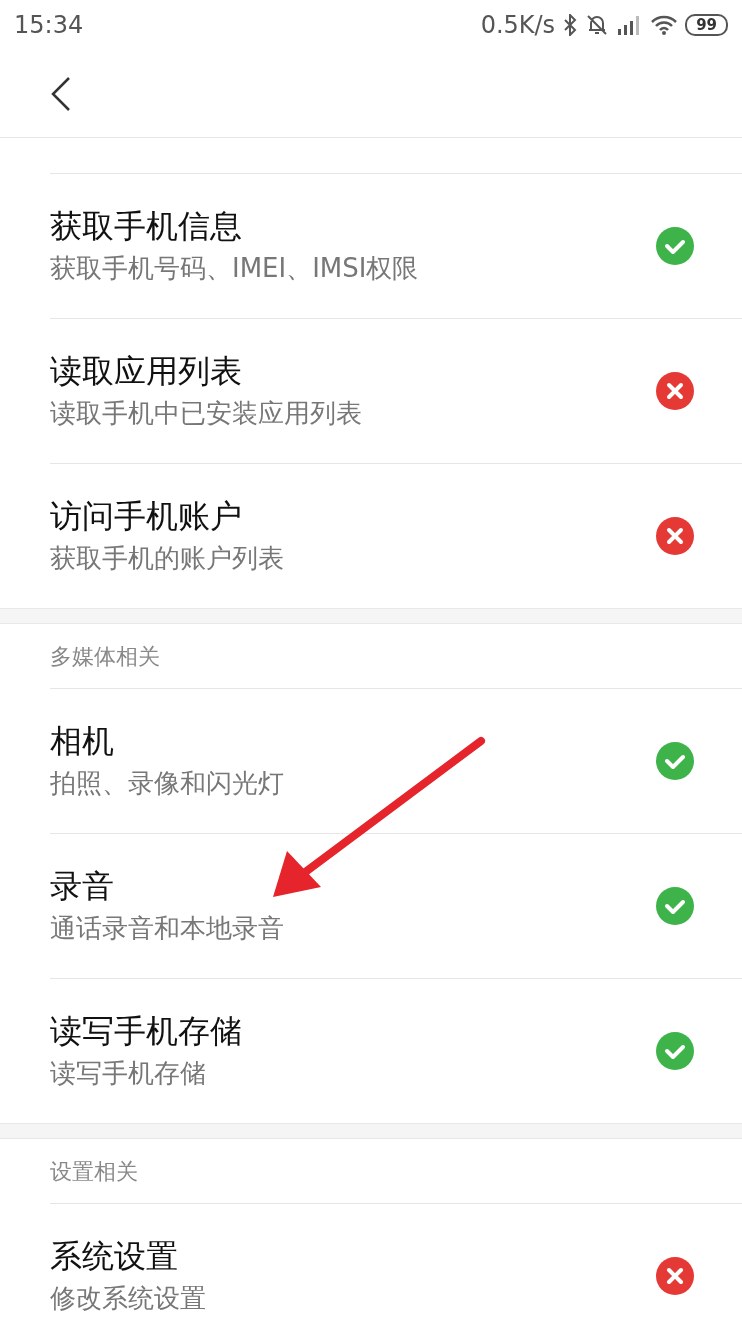  Describe the element at coordinates (167, 928) in the screenshot. I see `permission-description: 通话录音和本地录音` at that location.